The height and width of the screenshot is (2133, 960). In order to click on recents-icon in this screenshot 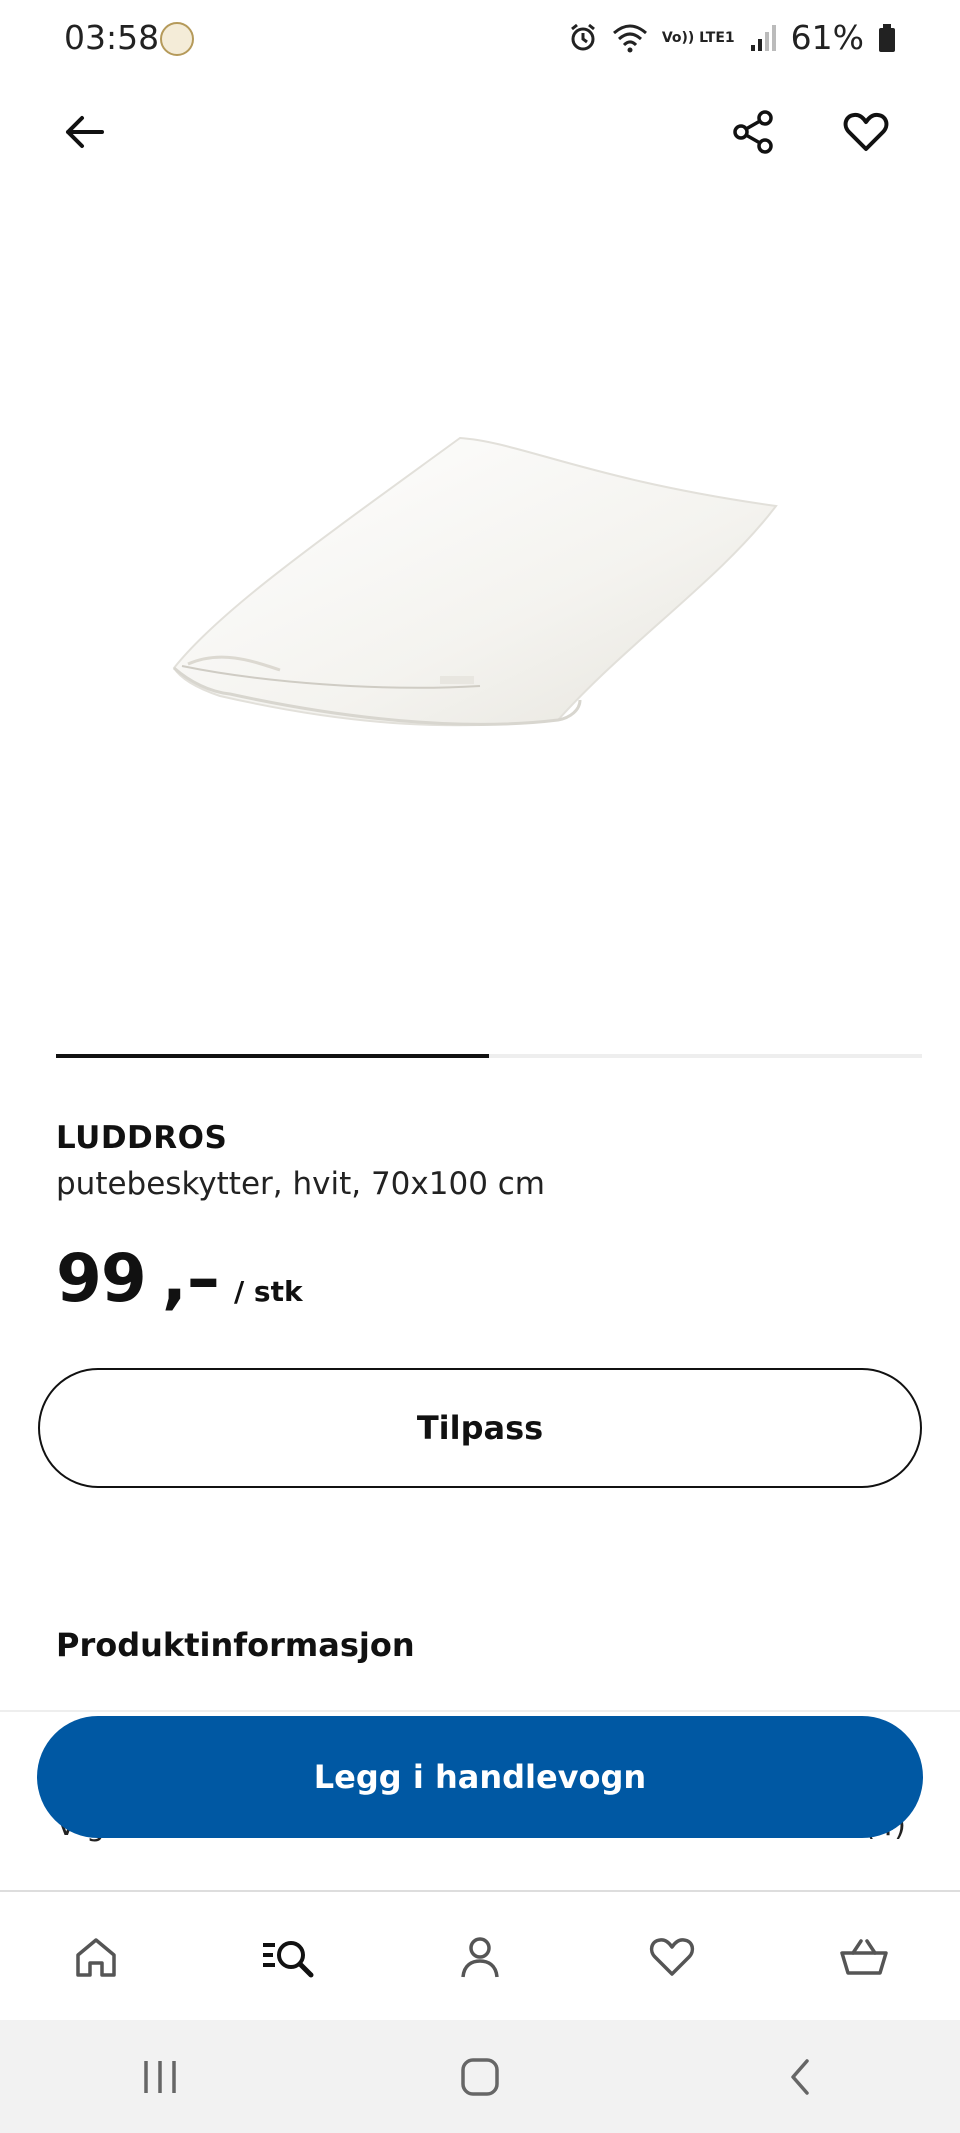, I will do `click(160, 2076)`.